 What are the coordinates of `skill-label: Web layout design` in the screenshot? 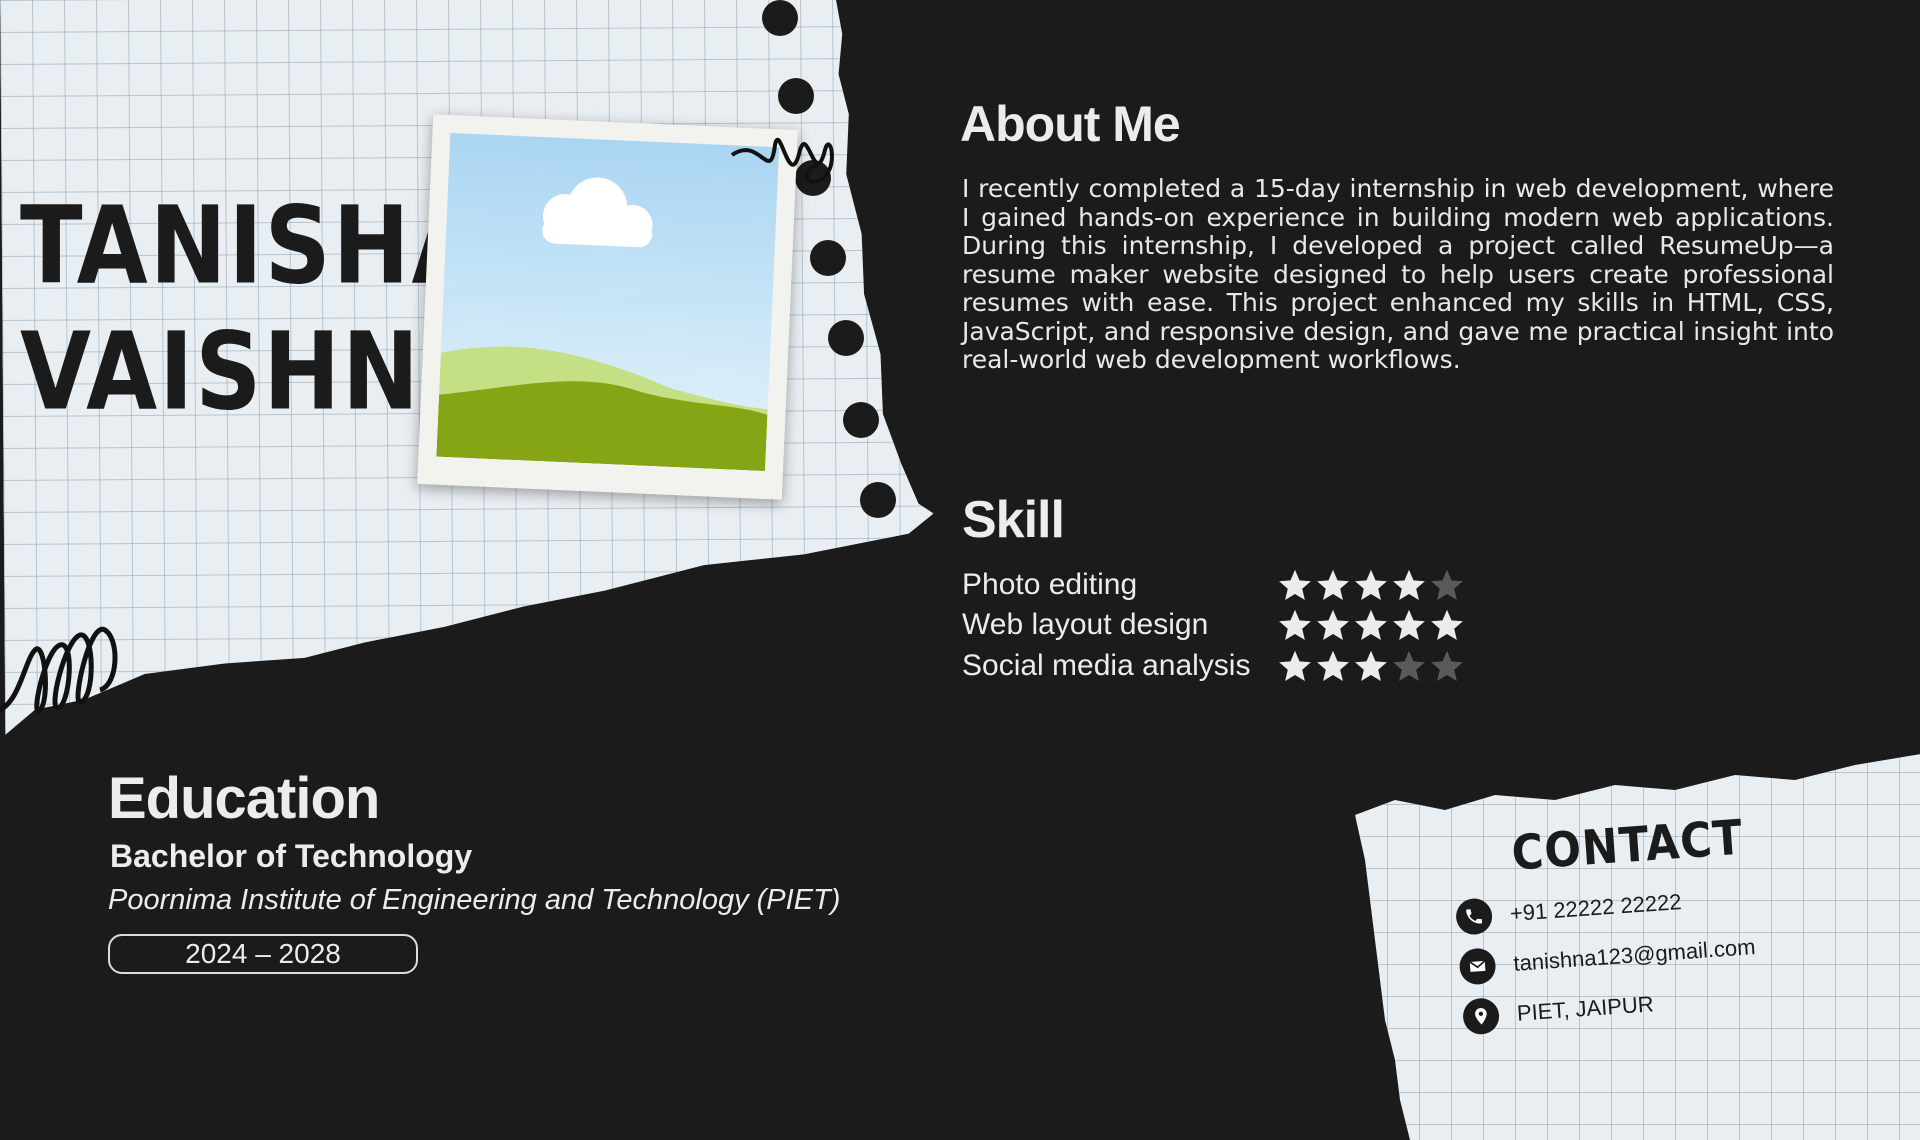 It's located at (1085, 624).